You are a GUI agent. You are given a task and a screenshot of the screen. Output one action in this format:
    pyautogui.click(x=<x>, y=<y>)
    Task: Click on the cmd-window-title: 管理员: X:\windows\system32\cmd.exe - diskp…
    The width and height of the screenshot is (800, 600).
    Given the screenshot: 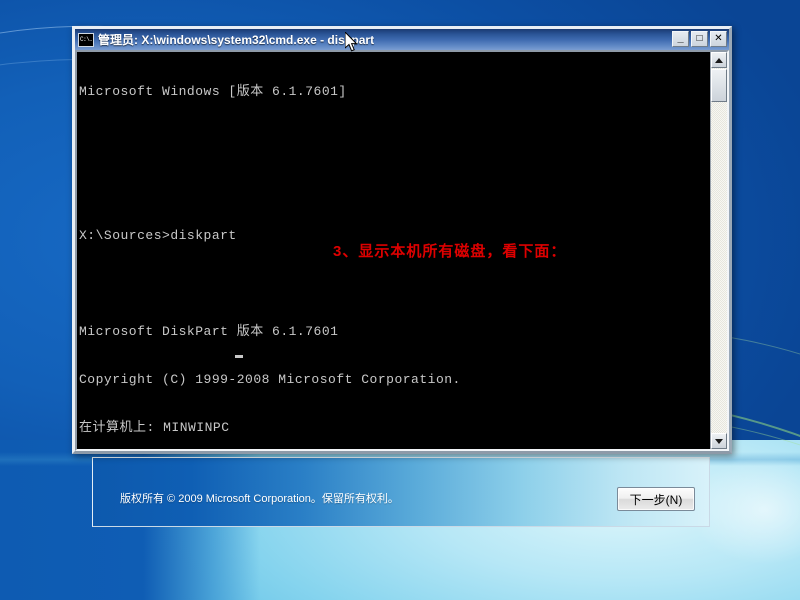 What is the action you would take?
    pyautogui.click(x=236, y=40)
    